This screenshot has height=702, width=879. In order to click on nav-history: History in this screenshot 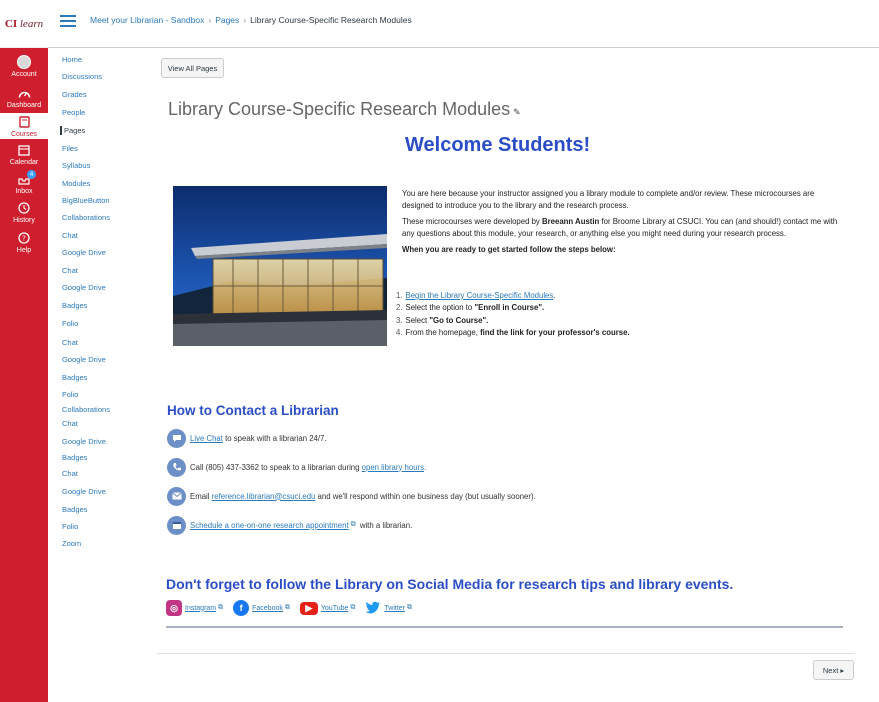, I will do `click(24, 212)`.